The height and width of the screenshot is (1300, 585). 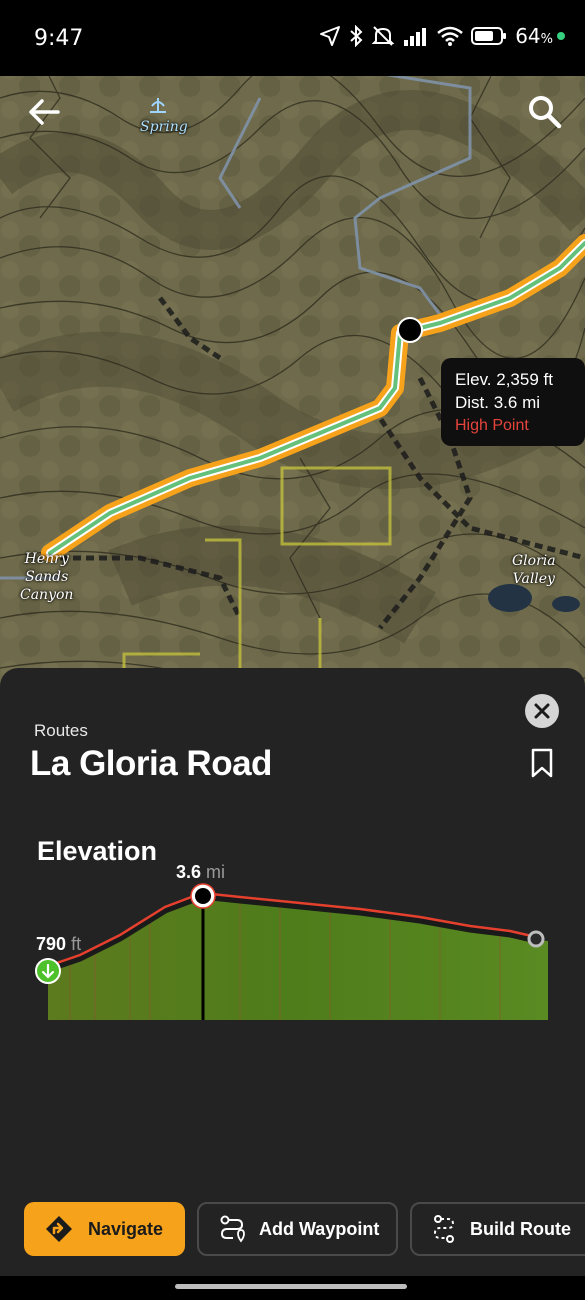 I want to click on home-indicator, so click(x=291, y=1286).